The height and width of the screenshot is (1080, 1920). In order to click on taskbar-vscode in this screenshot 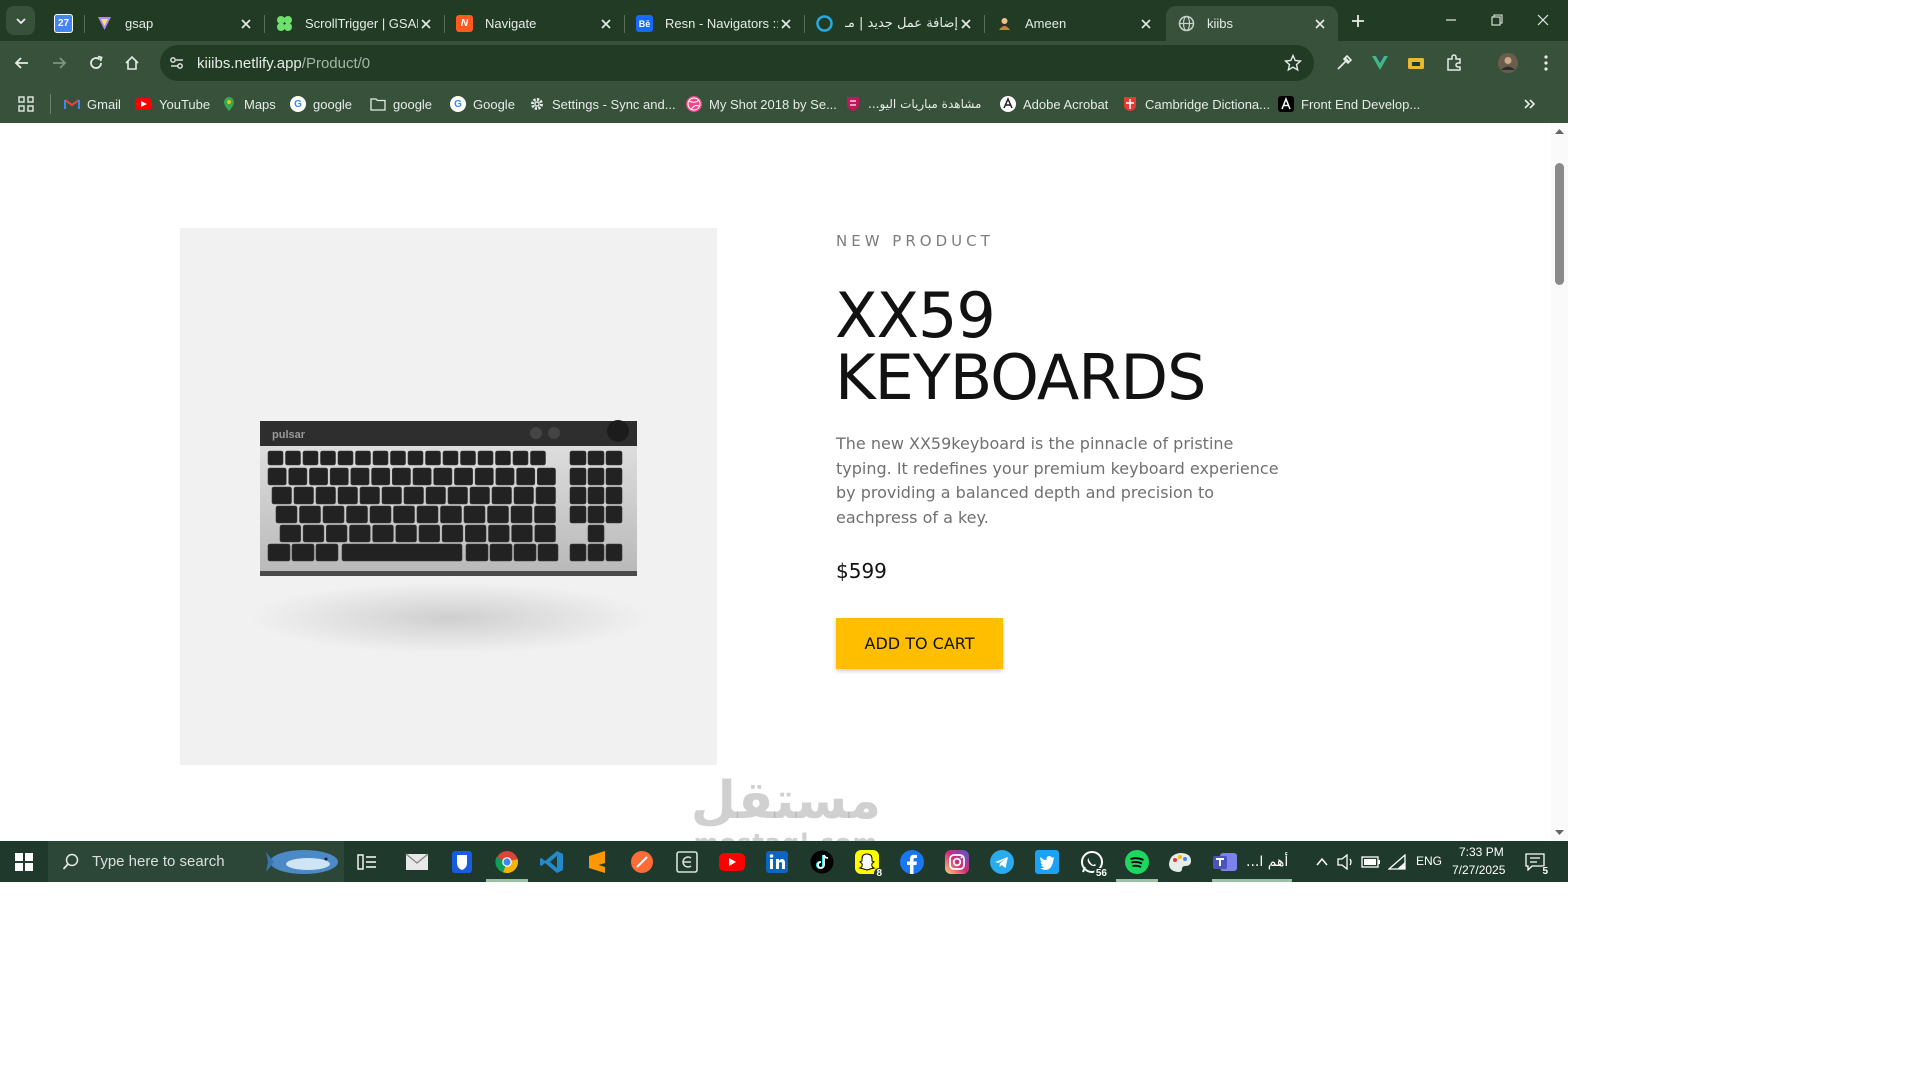, I will do `click(552, 862)`.